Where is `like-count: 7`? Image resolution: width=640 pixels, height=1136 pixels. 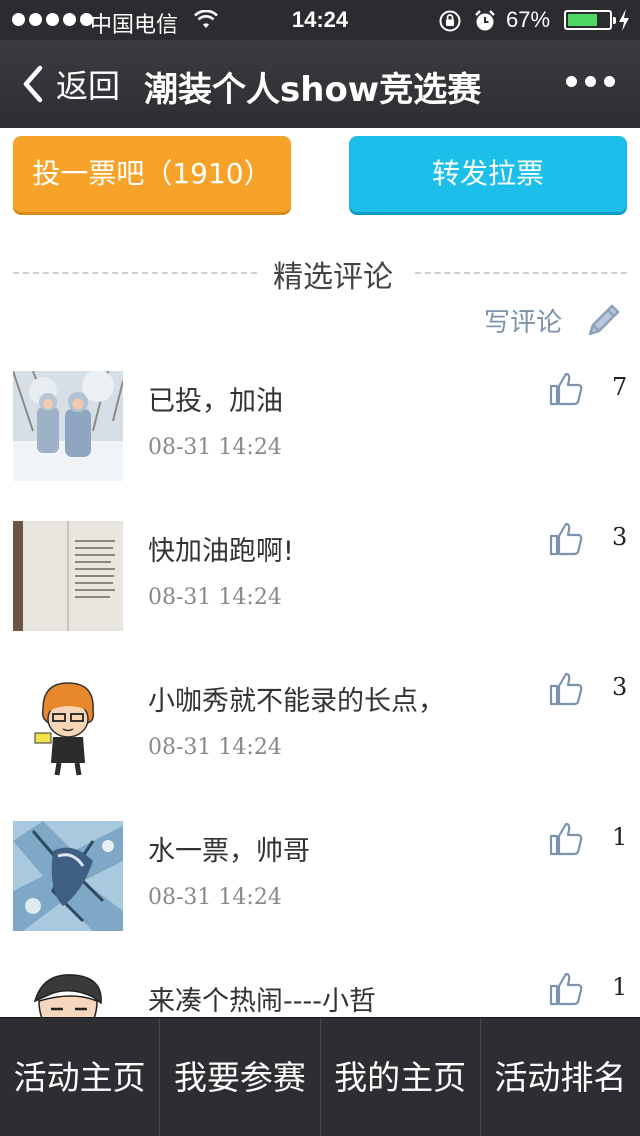 like-count: 7 is located at coordinates (620, 387).